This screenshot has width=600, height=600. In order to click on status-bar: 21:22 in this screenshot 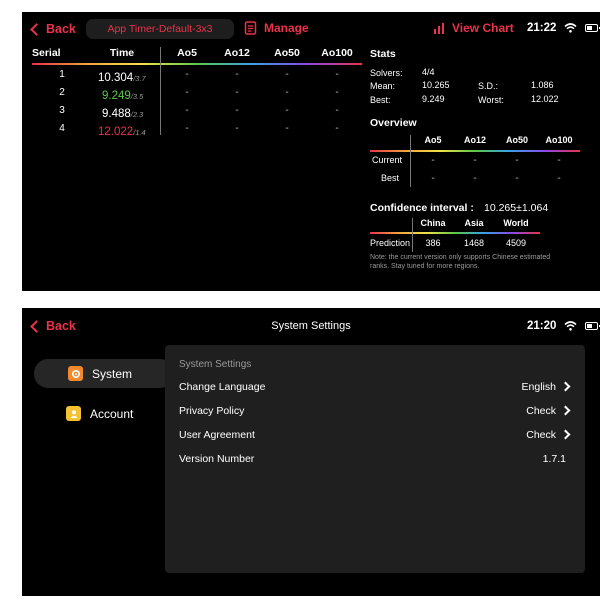, I will do `click(563, 28)`.